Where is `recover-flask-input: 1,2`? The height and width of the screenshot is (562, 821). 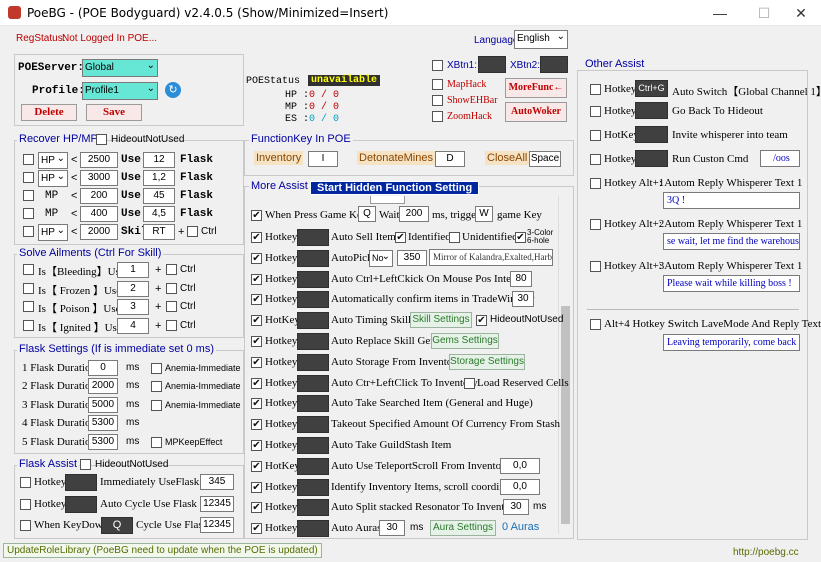
recover-flask-input: 1,2 is located at coordinates (159, 178).